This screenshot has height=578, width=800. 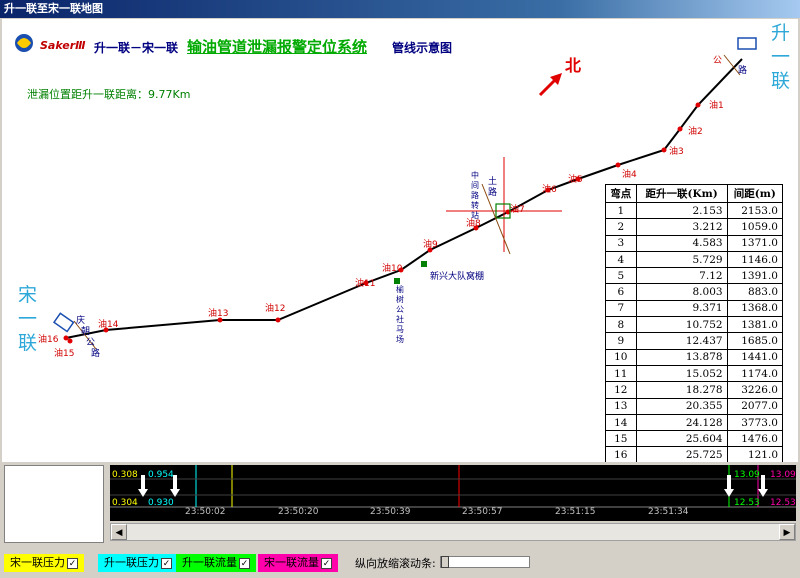 I want to click on table-row: 14 24.128 3773.0, so click(x=694, y=422).